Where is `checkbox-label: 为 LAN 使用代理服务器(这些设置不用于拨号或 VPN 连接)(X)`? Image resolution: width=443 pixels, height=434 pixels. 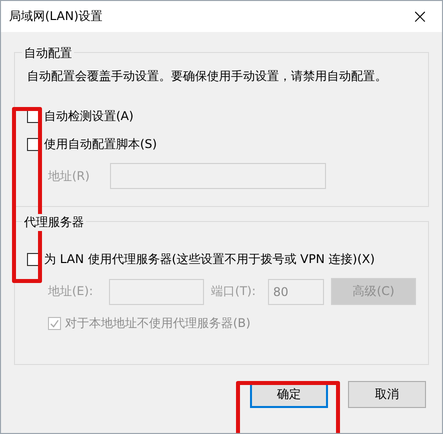
checkbox-label: 为 LAN 使用代理服务器(这些设置不用于拨号或 VPN 连接)(X) is located at coordinates (209, 259).